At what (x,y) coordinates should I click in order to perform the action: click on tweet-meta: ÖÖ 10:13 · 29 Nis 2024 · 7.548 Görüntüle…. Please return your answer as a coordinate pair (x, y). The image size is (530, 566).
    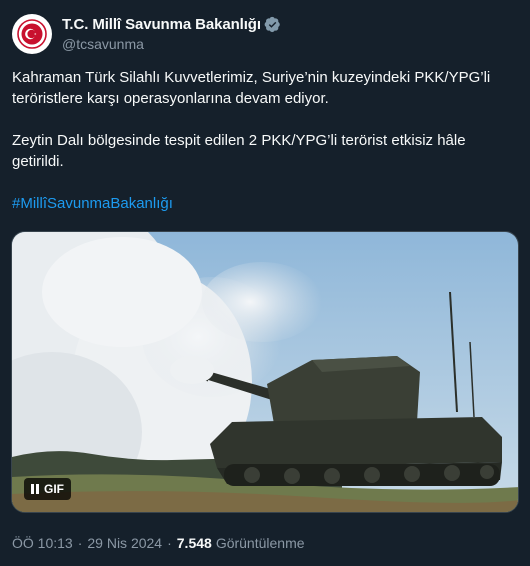
    Looking at the image, I should click on (158, 543).